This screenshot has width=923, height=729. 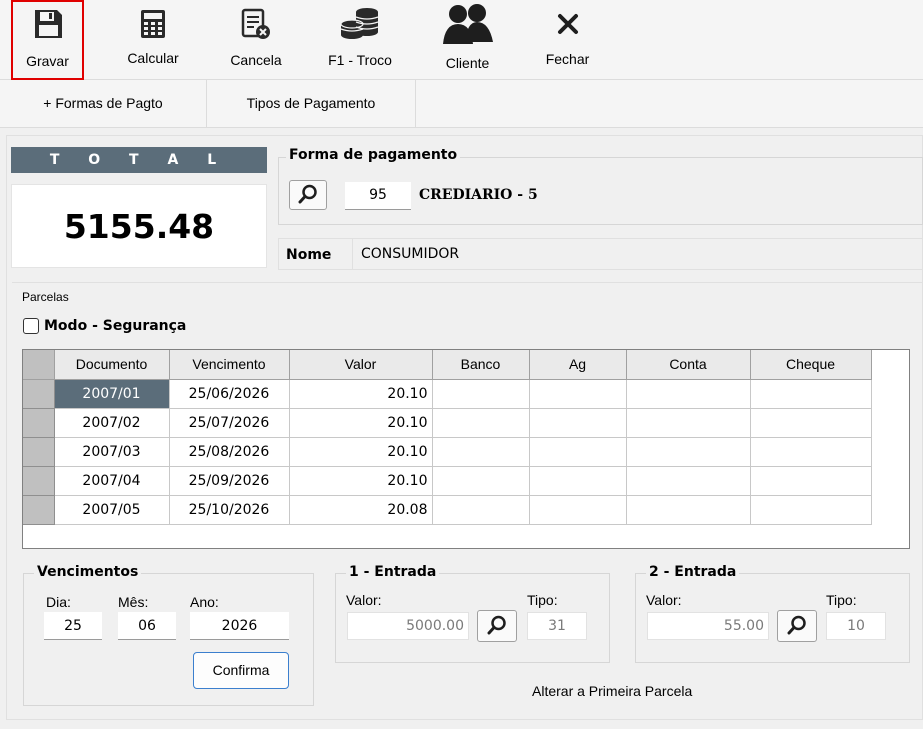 I want to click on save-disk-icon, so click(x=47, y=24).